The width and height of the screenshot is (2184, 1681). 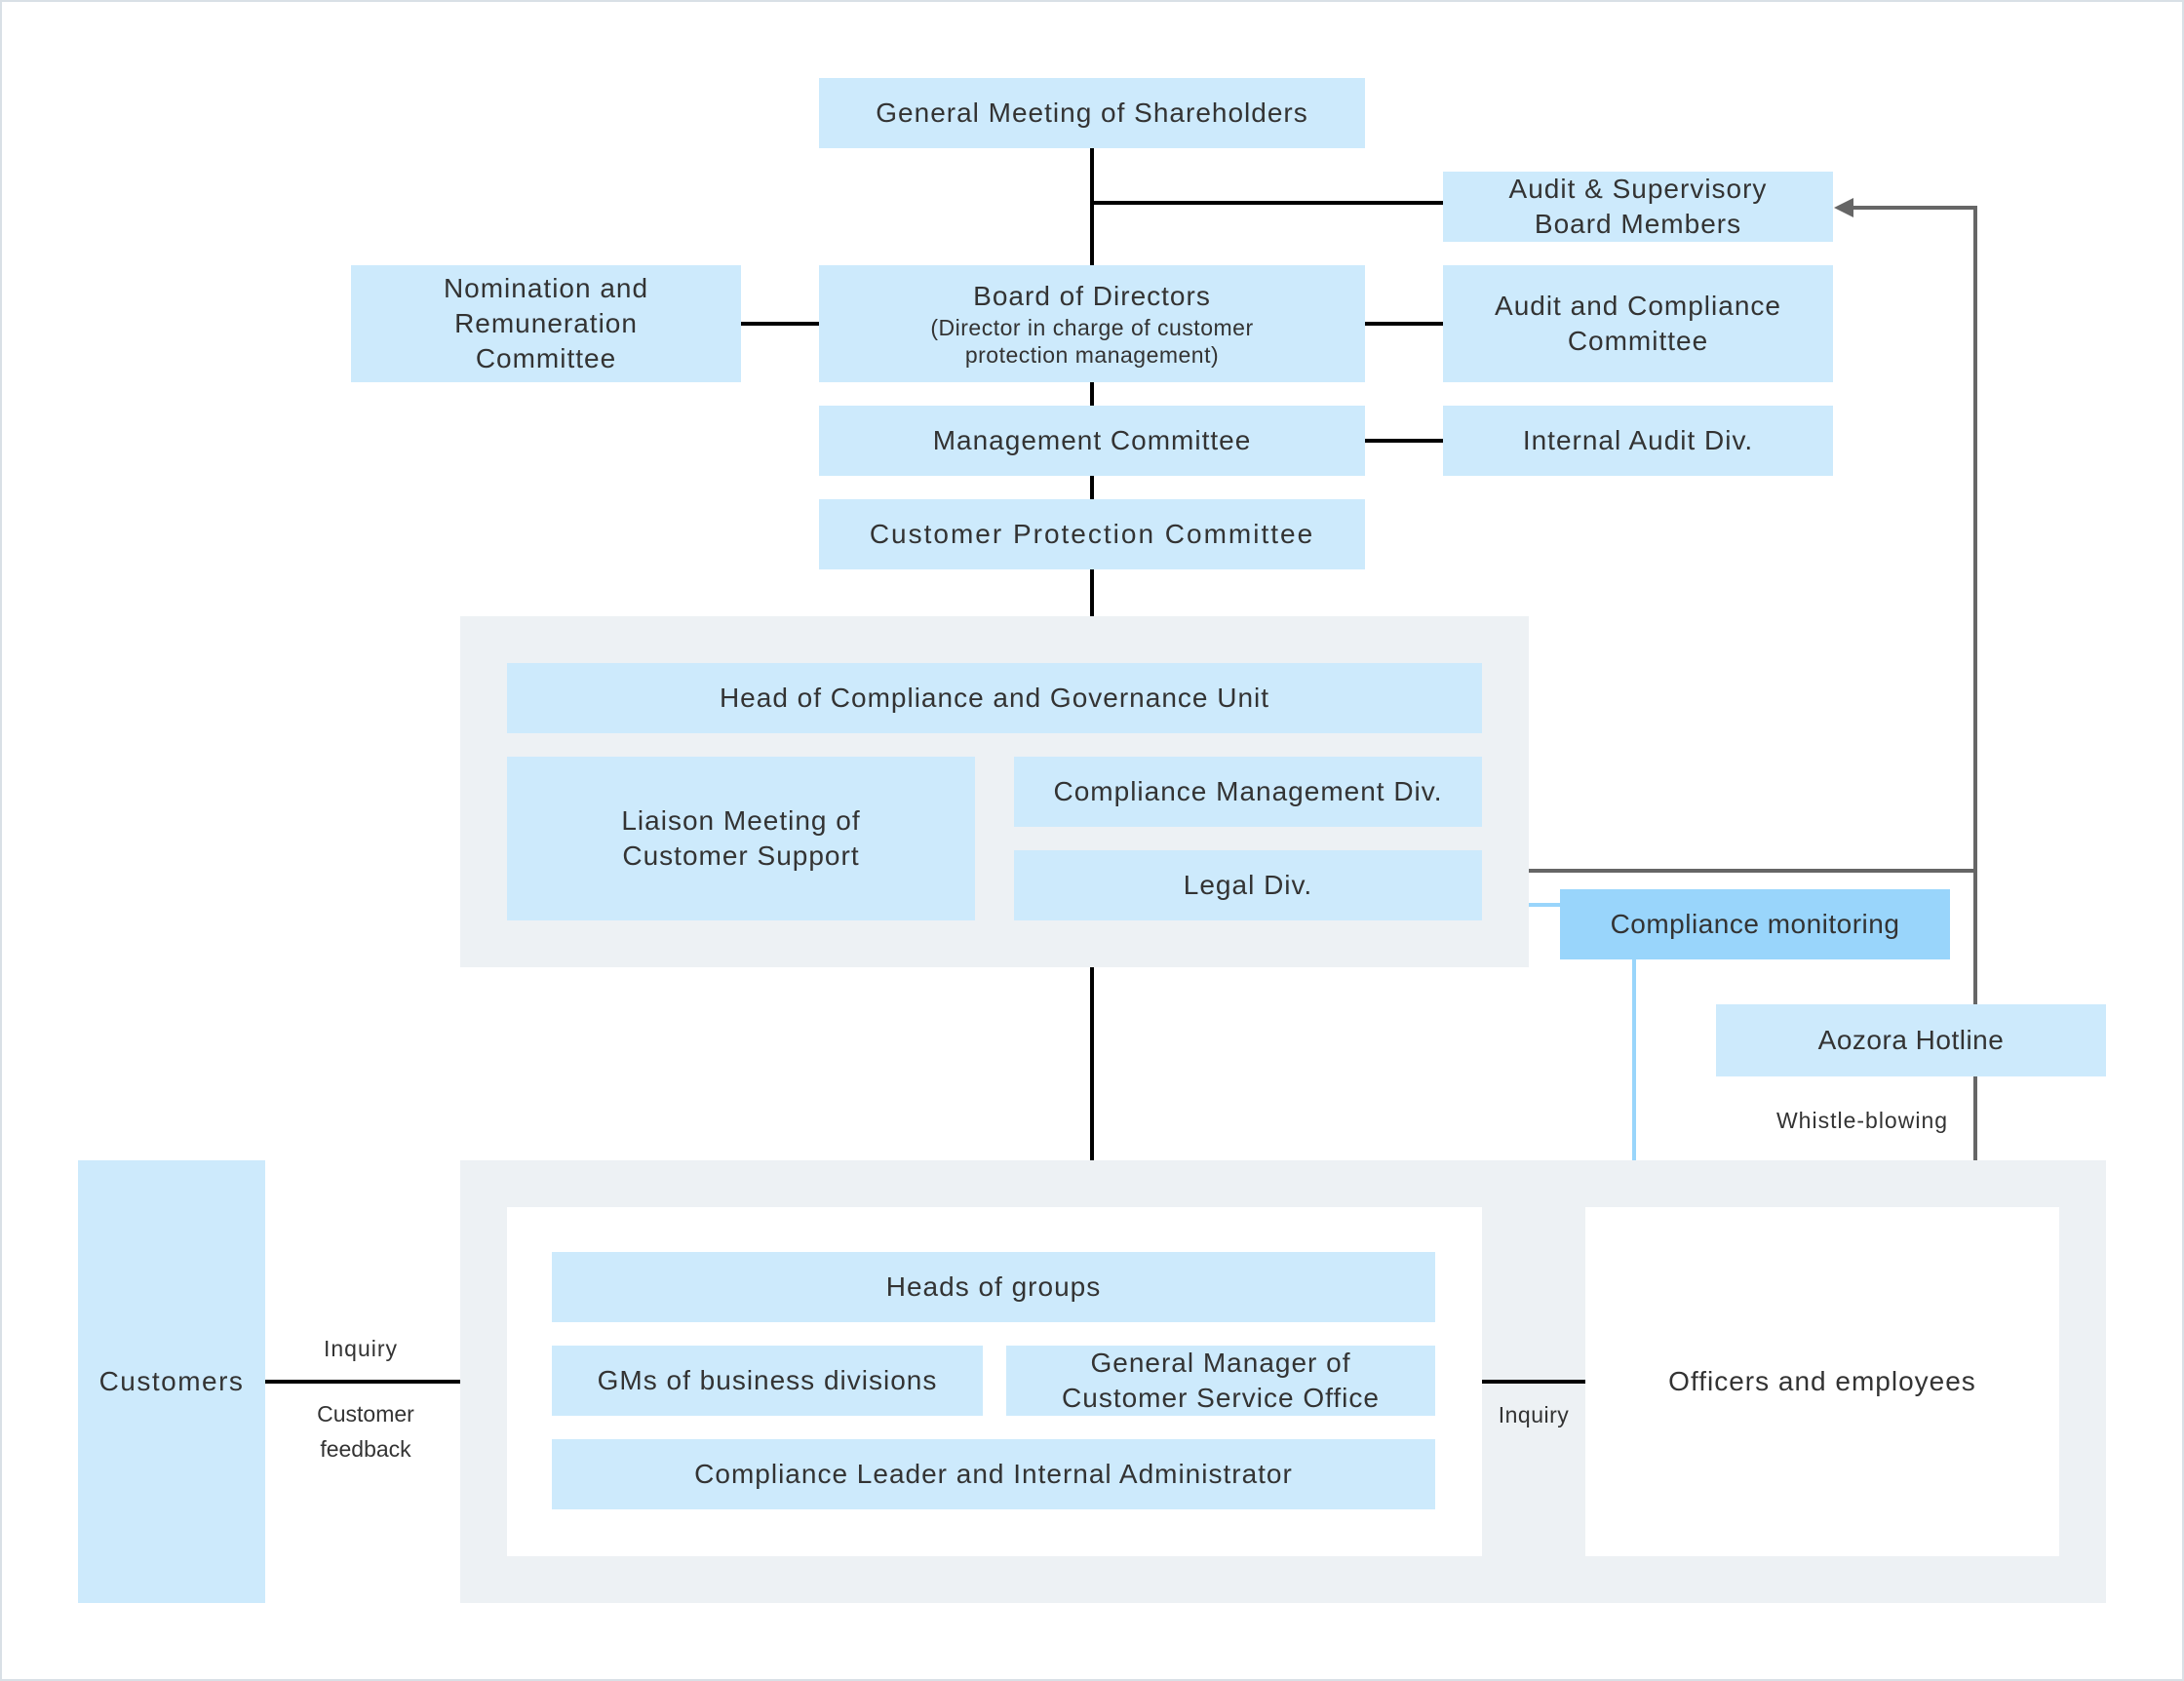 What do you see at coordinates (1533, 1382) in the screenshot?
I see `connector-panel-officers` at bounding box center [1533, 1382].